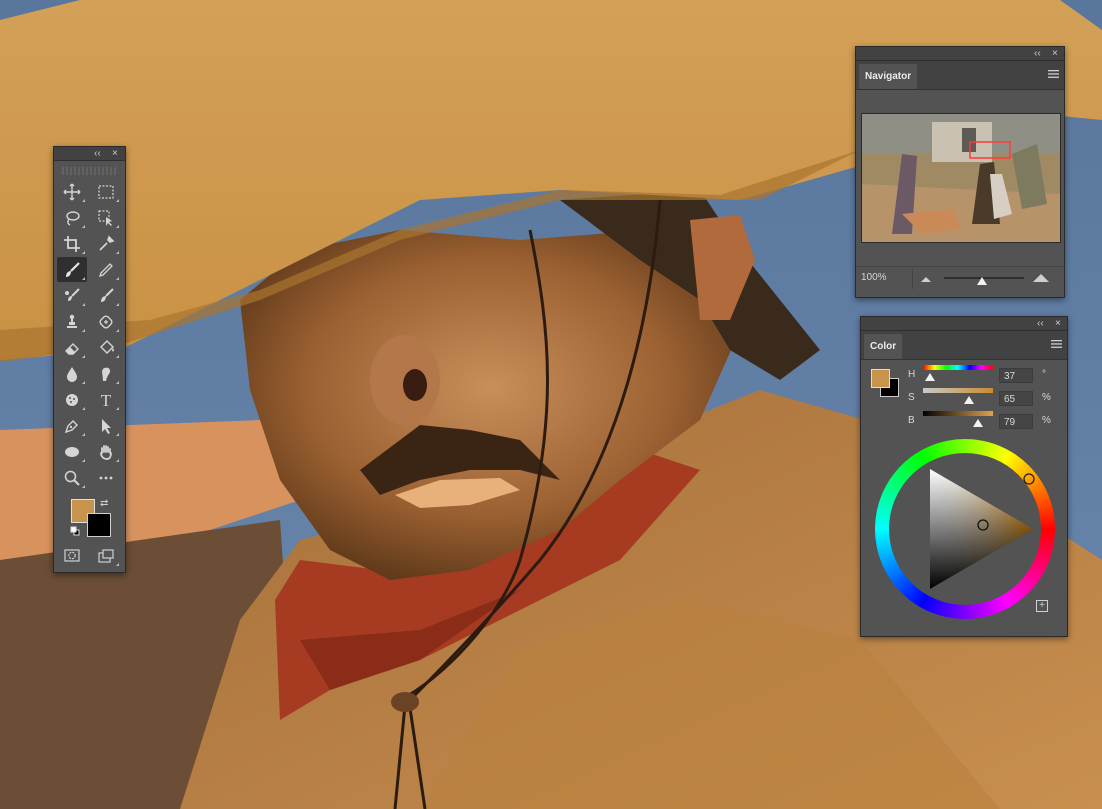 The width and height of the screenshot is (1102, 809). Describe the element at coordinates (911, 397) in the screenshot. I see `saturation-label: S` at that location.